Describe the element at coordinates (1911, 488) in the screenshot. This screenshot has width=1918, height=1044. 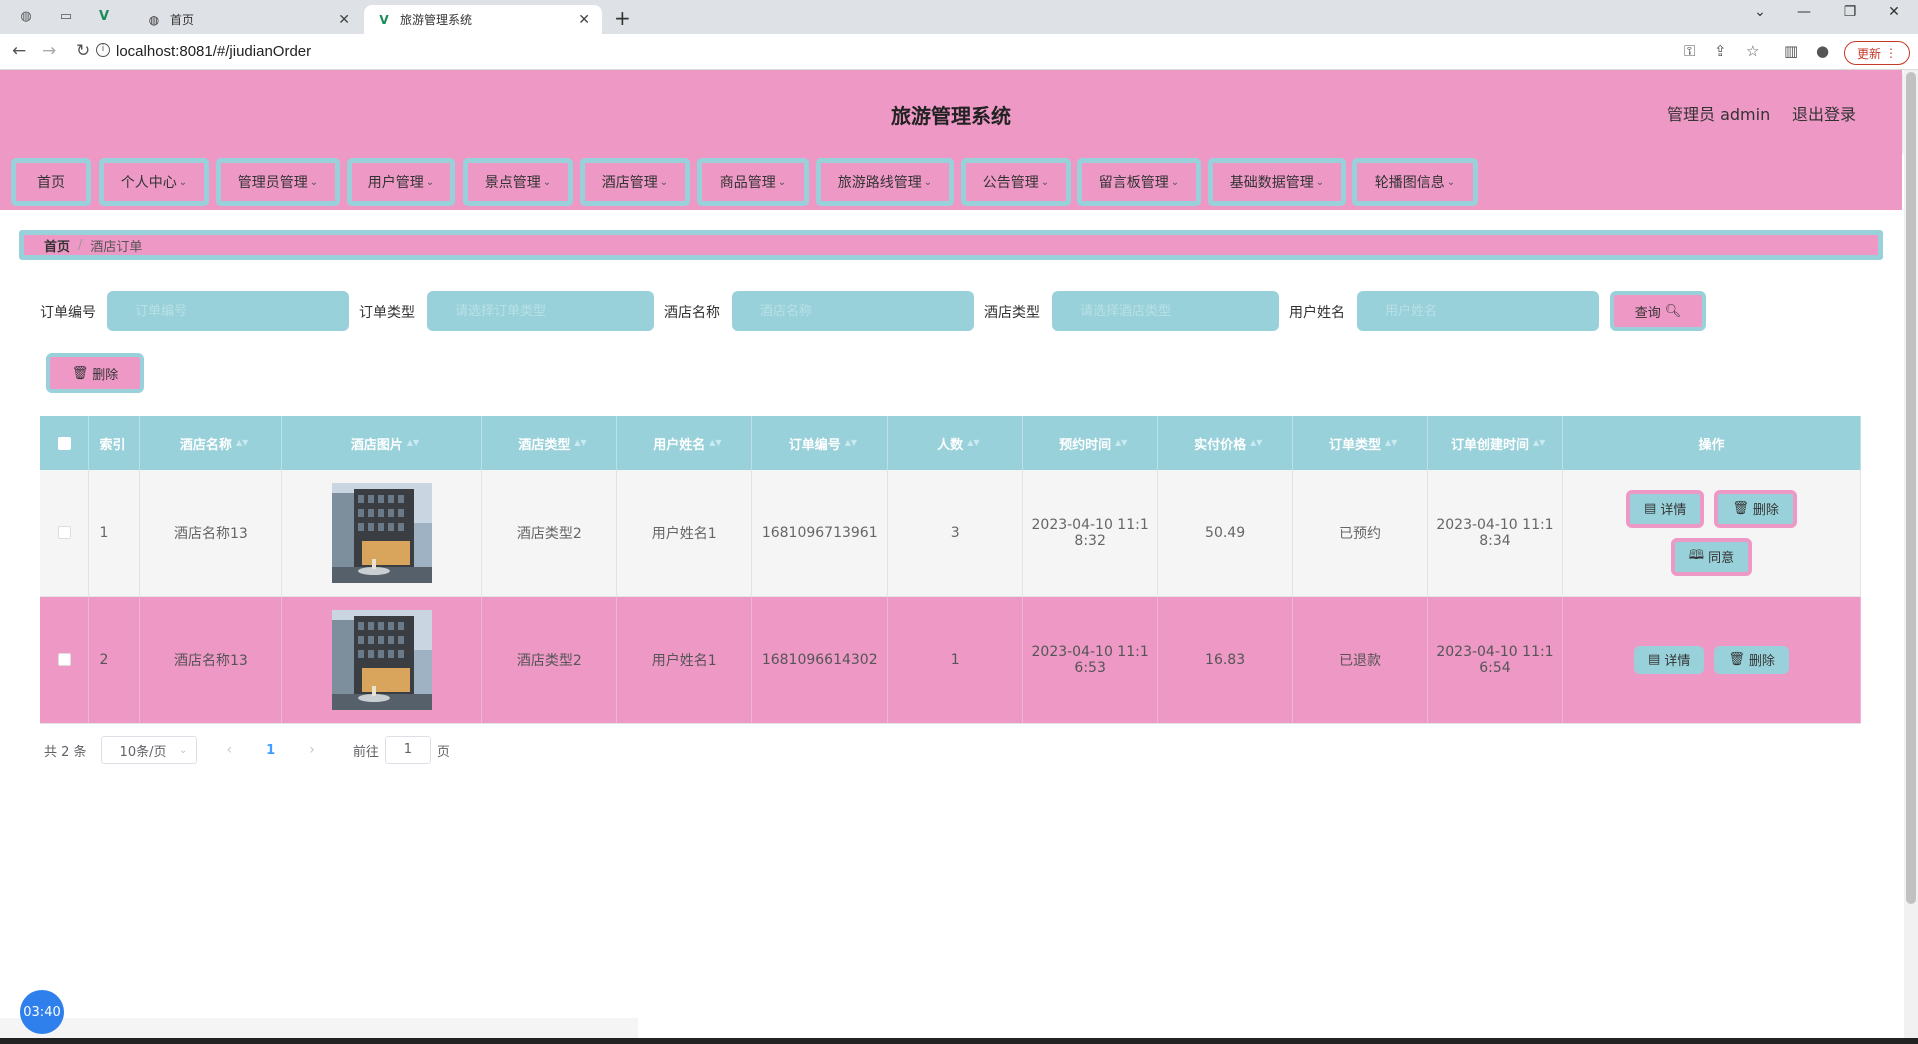
I see `scrollbar-thumb` at that location.